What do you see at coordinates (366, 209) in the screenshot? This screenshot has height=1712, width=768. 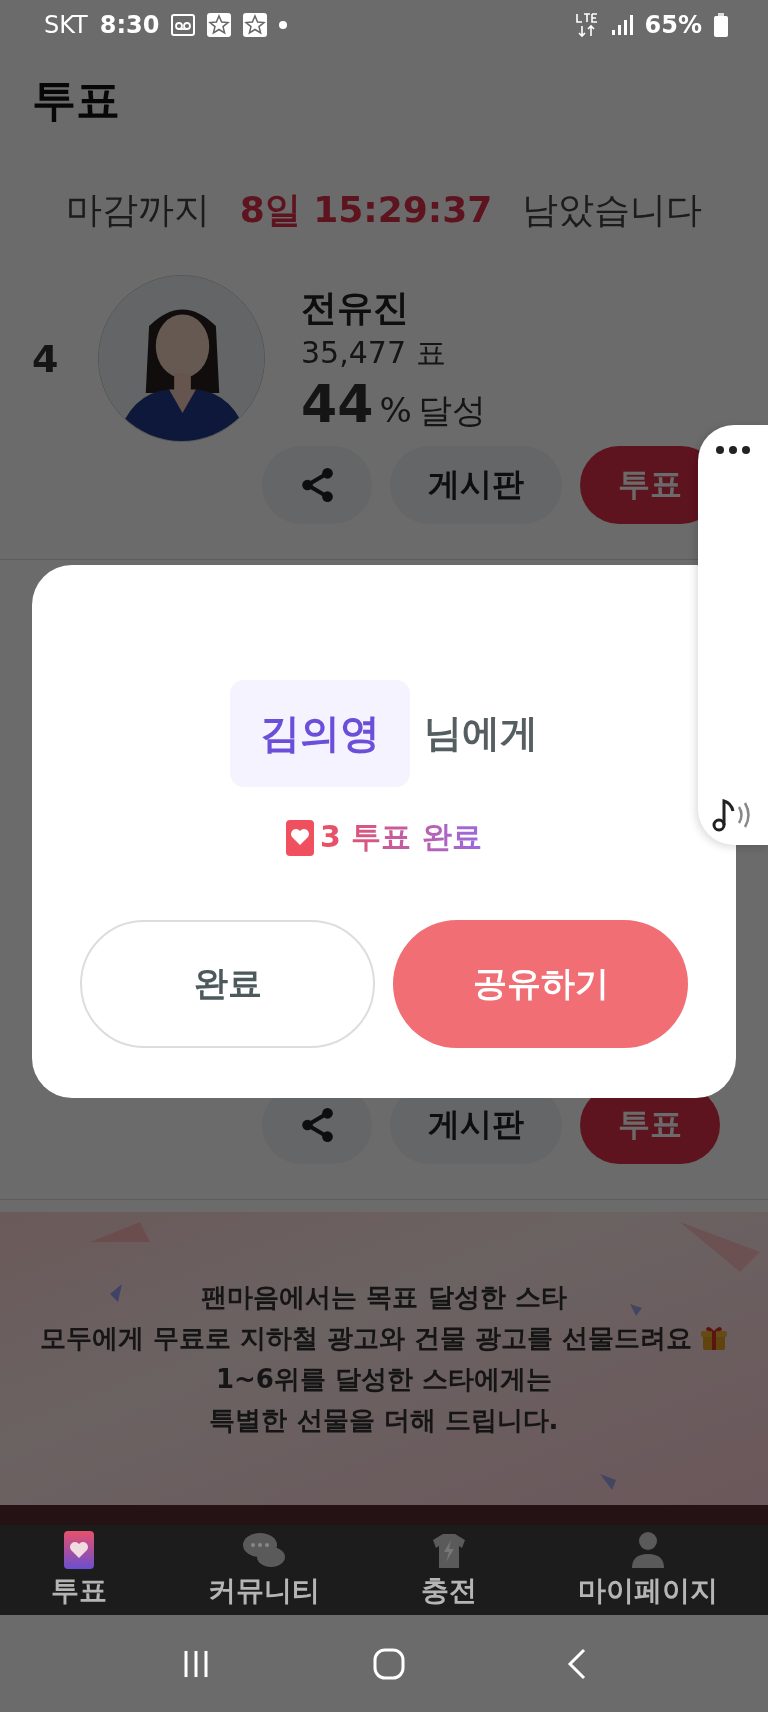 I see `countdown-timer: 8일 15:29:37` at bounding box center [366, 209].